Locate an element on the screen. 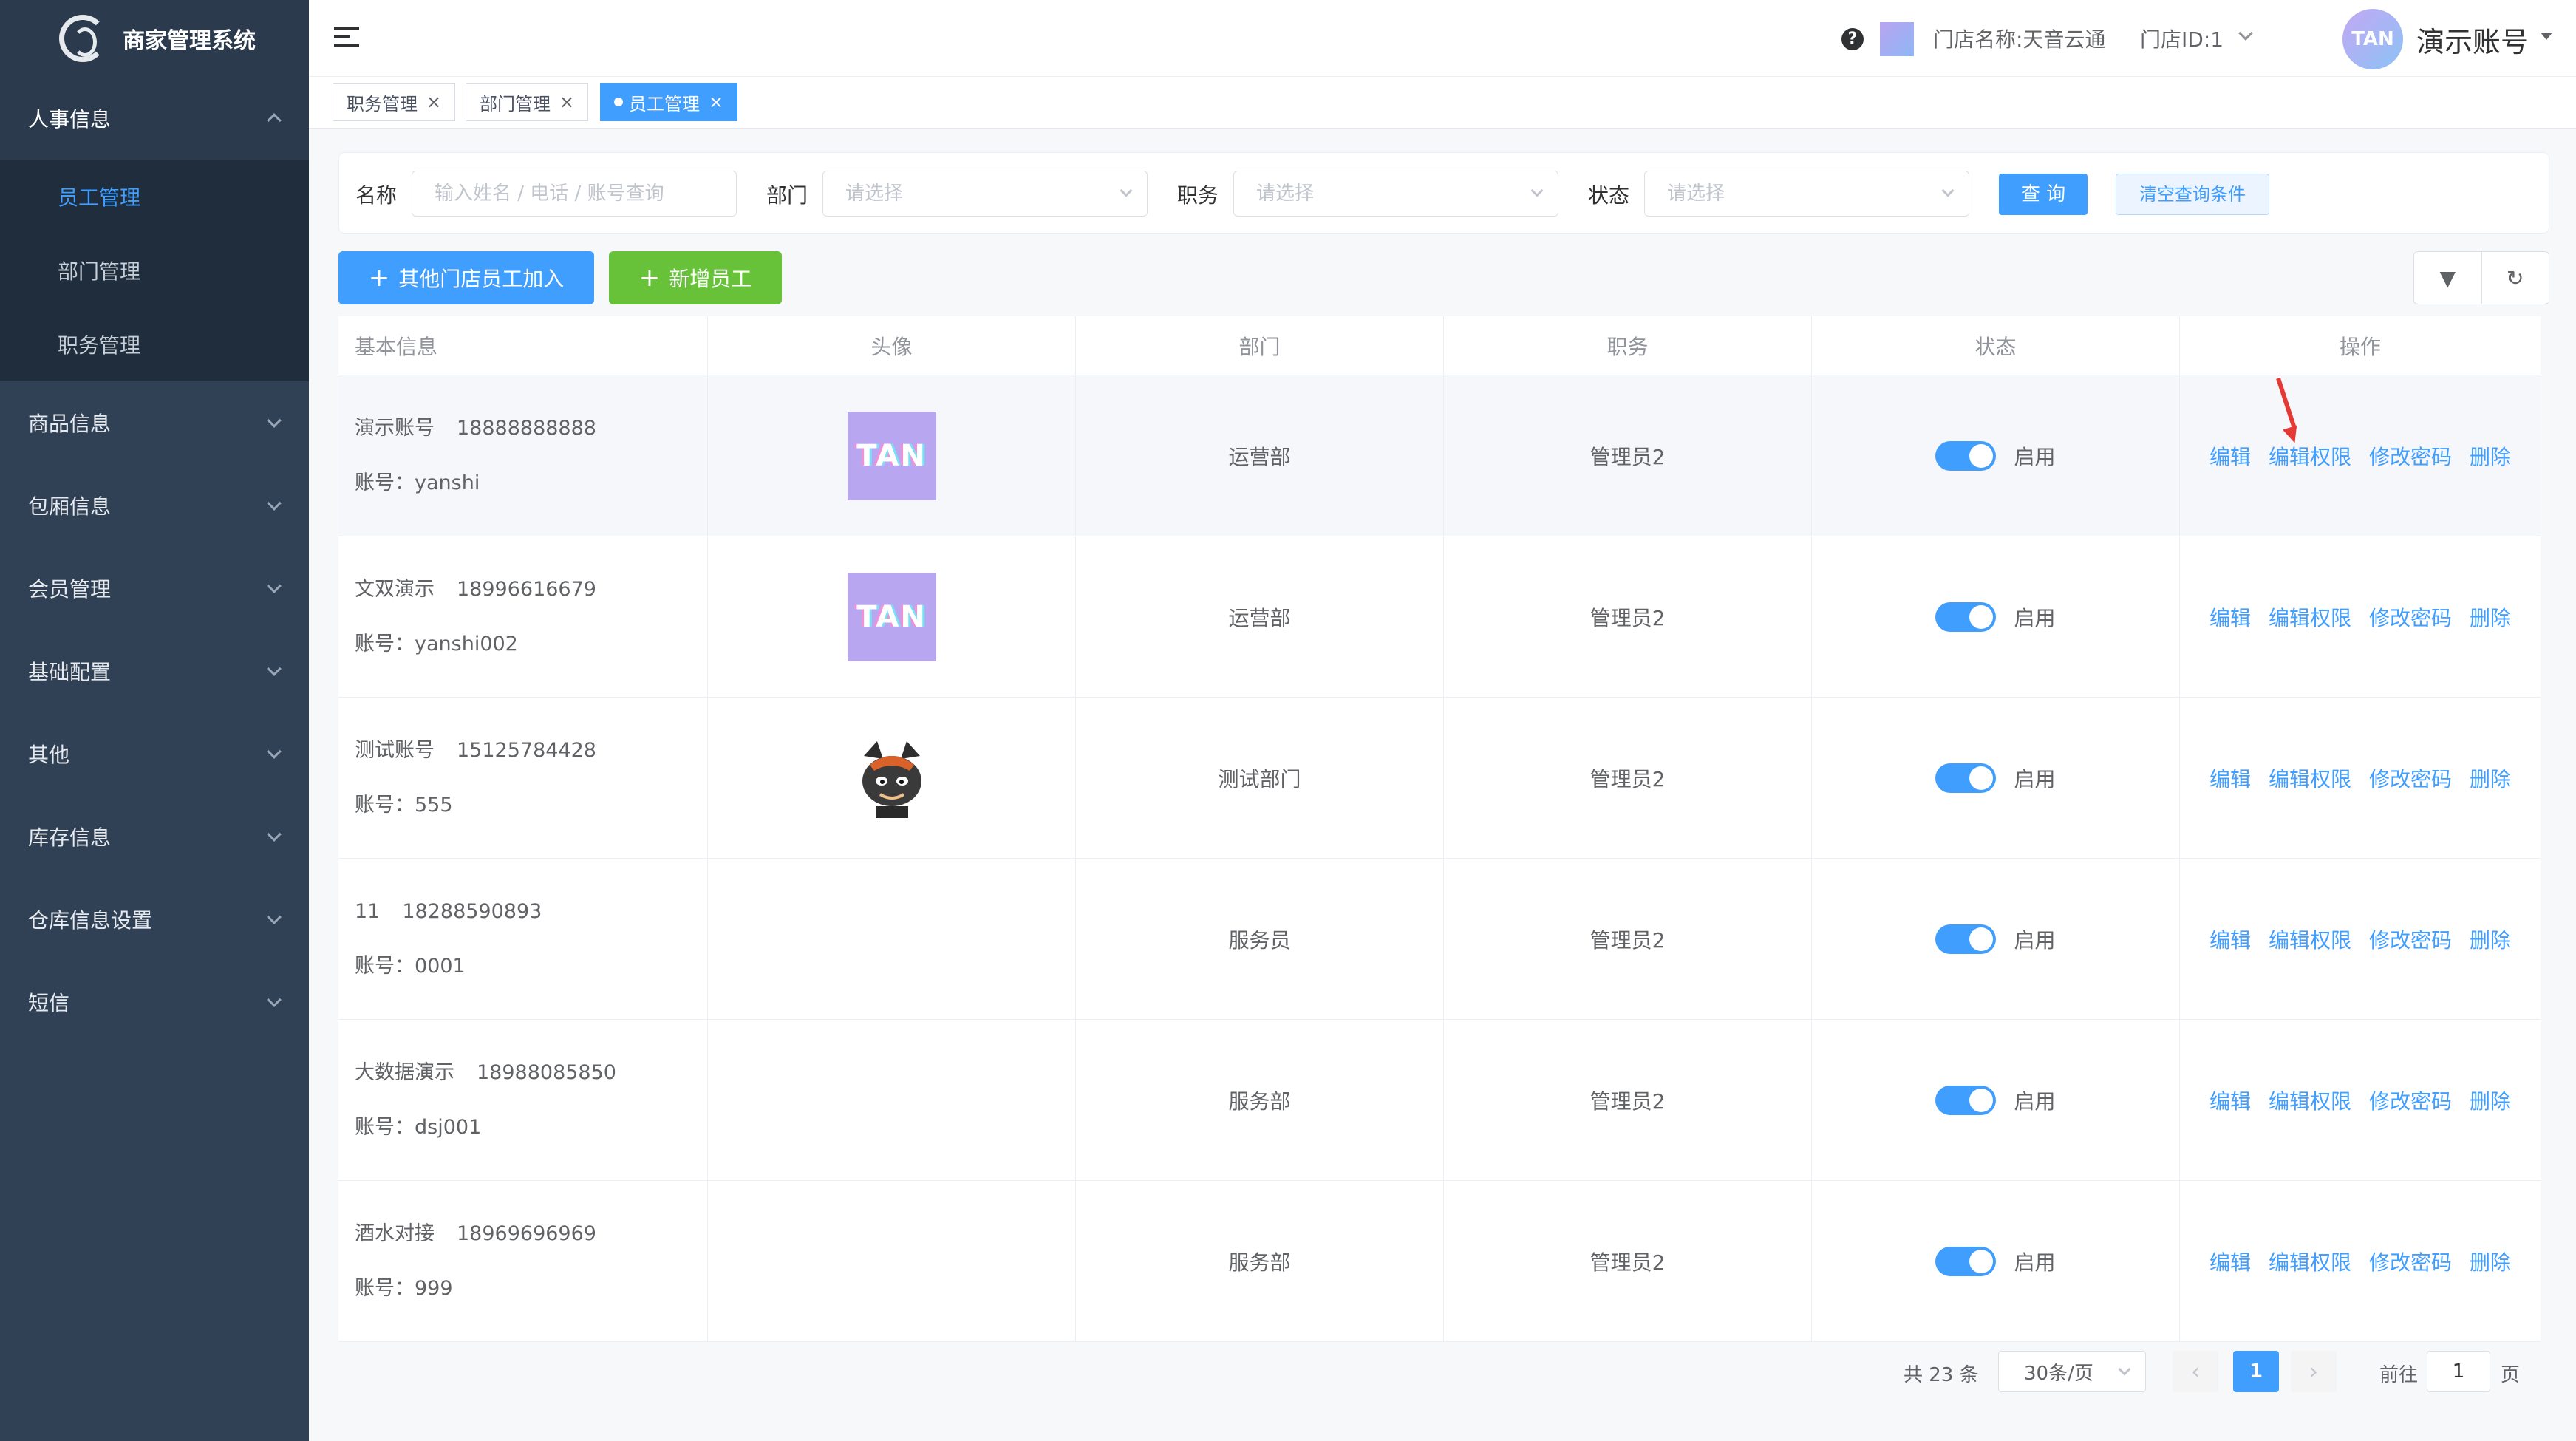 The image size is (2576, 1441). page-number-current: 1 is located at coordinates (2256, 1371).